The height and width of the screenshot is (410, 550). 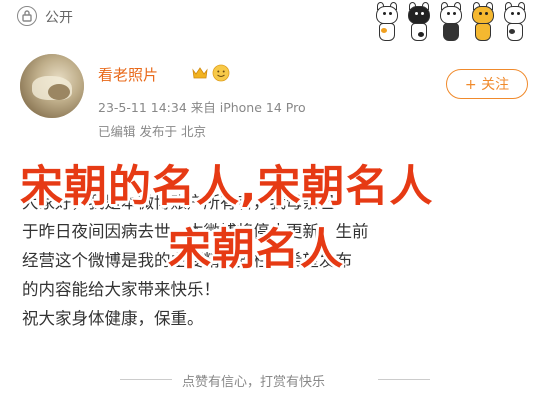 What do you see at coordinates (128, 74) in the screenshot?
I see `username: 看老照片` at bounding box center [128, 74].